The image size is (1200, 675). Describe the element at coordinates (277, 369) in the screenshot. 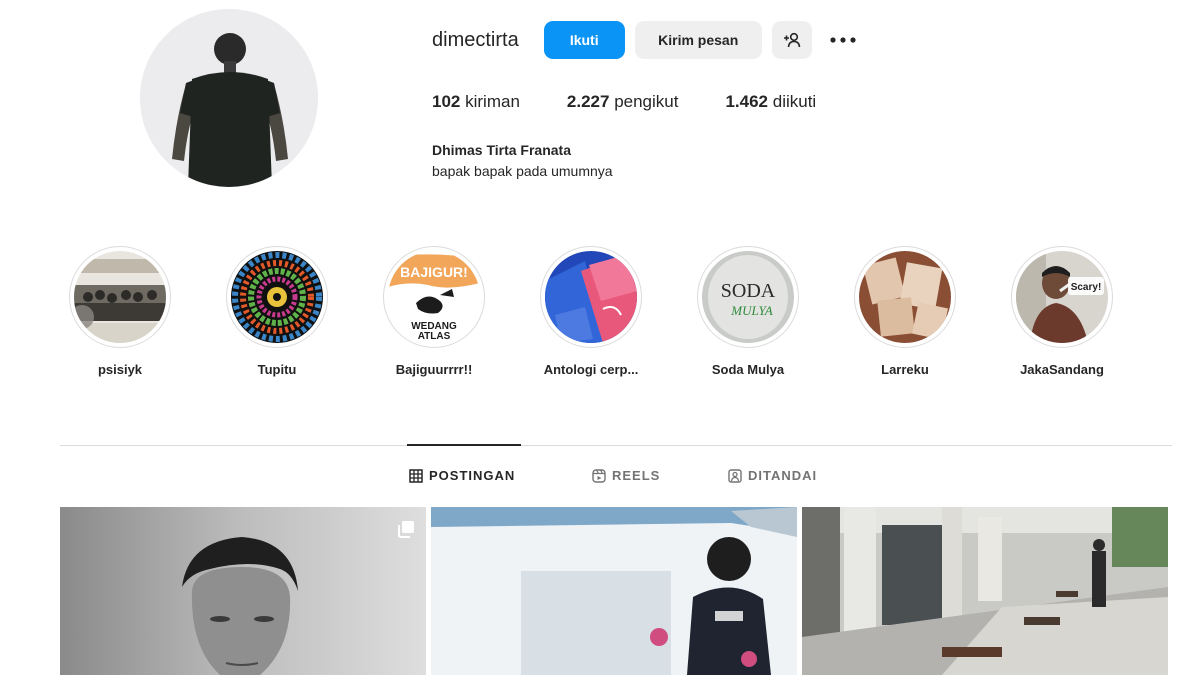

I see `highlight-label: Tupitu` at that location.